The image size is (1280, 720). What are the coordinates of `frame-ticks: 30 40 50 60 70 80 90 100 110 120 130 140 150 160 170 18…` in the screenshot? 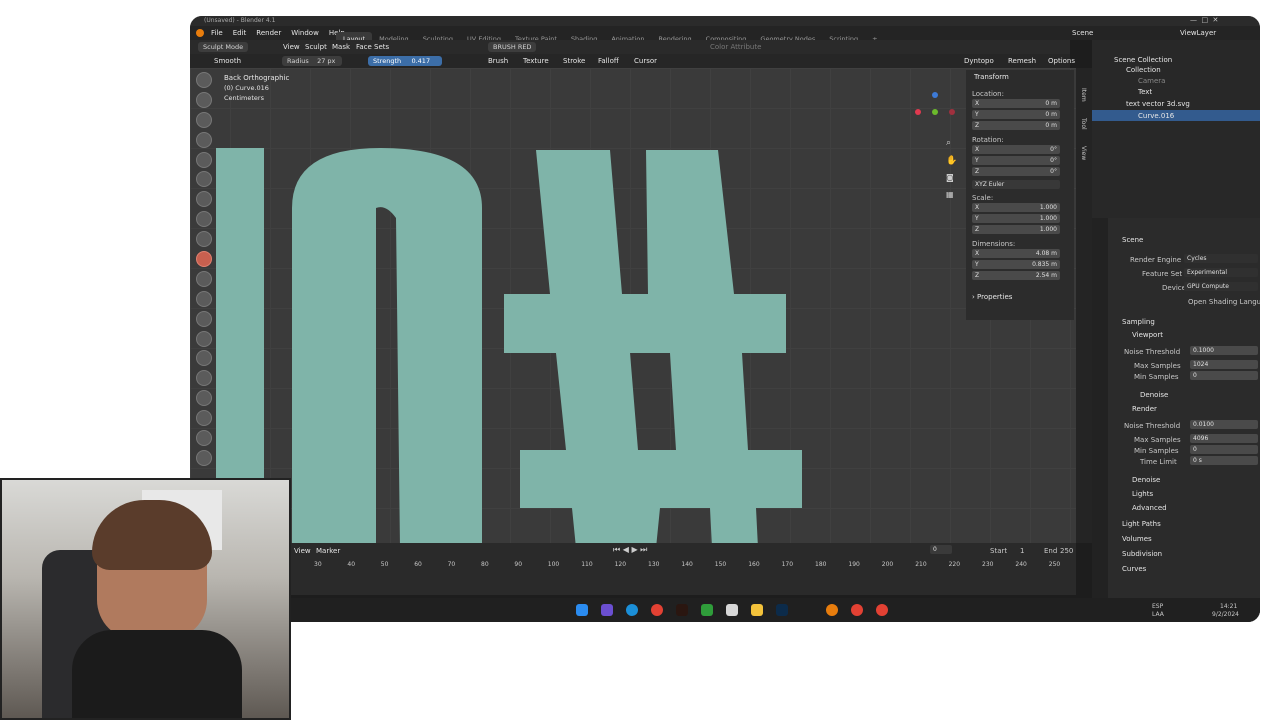 It's located at (683, 567).